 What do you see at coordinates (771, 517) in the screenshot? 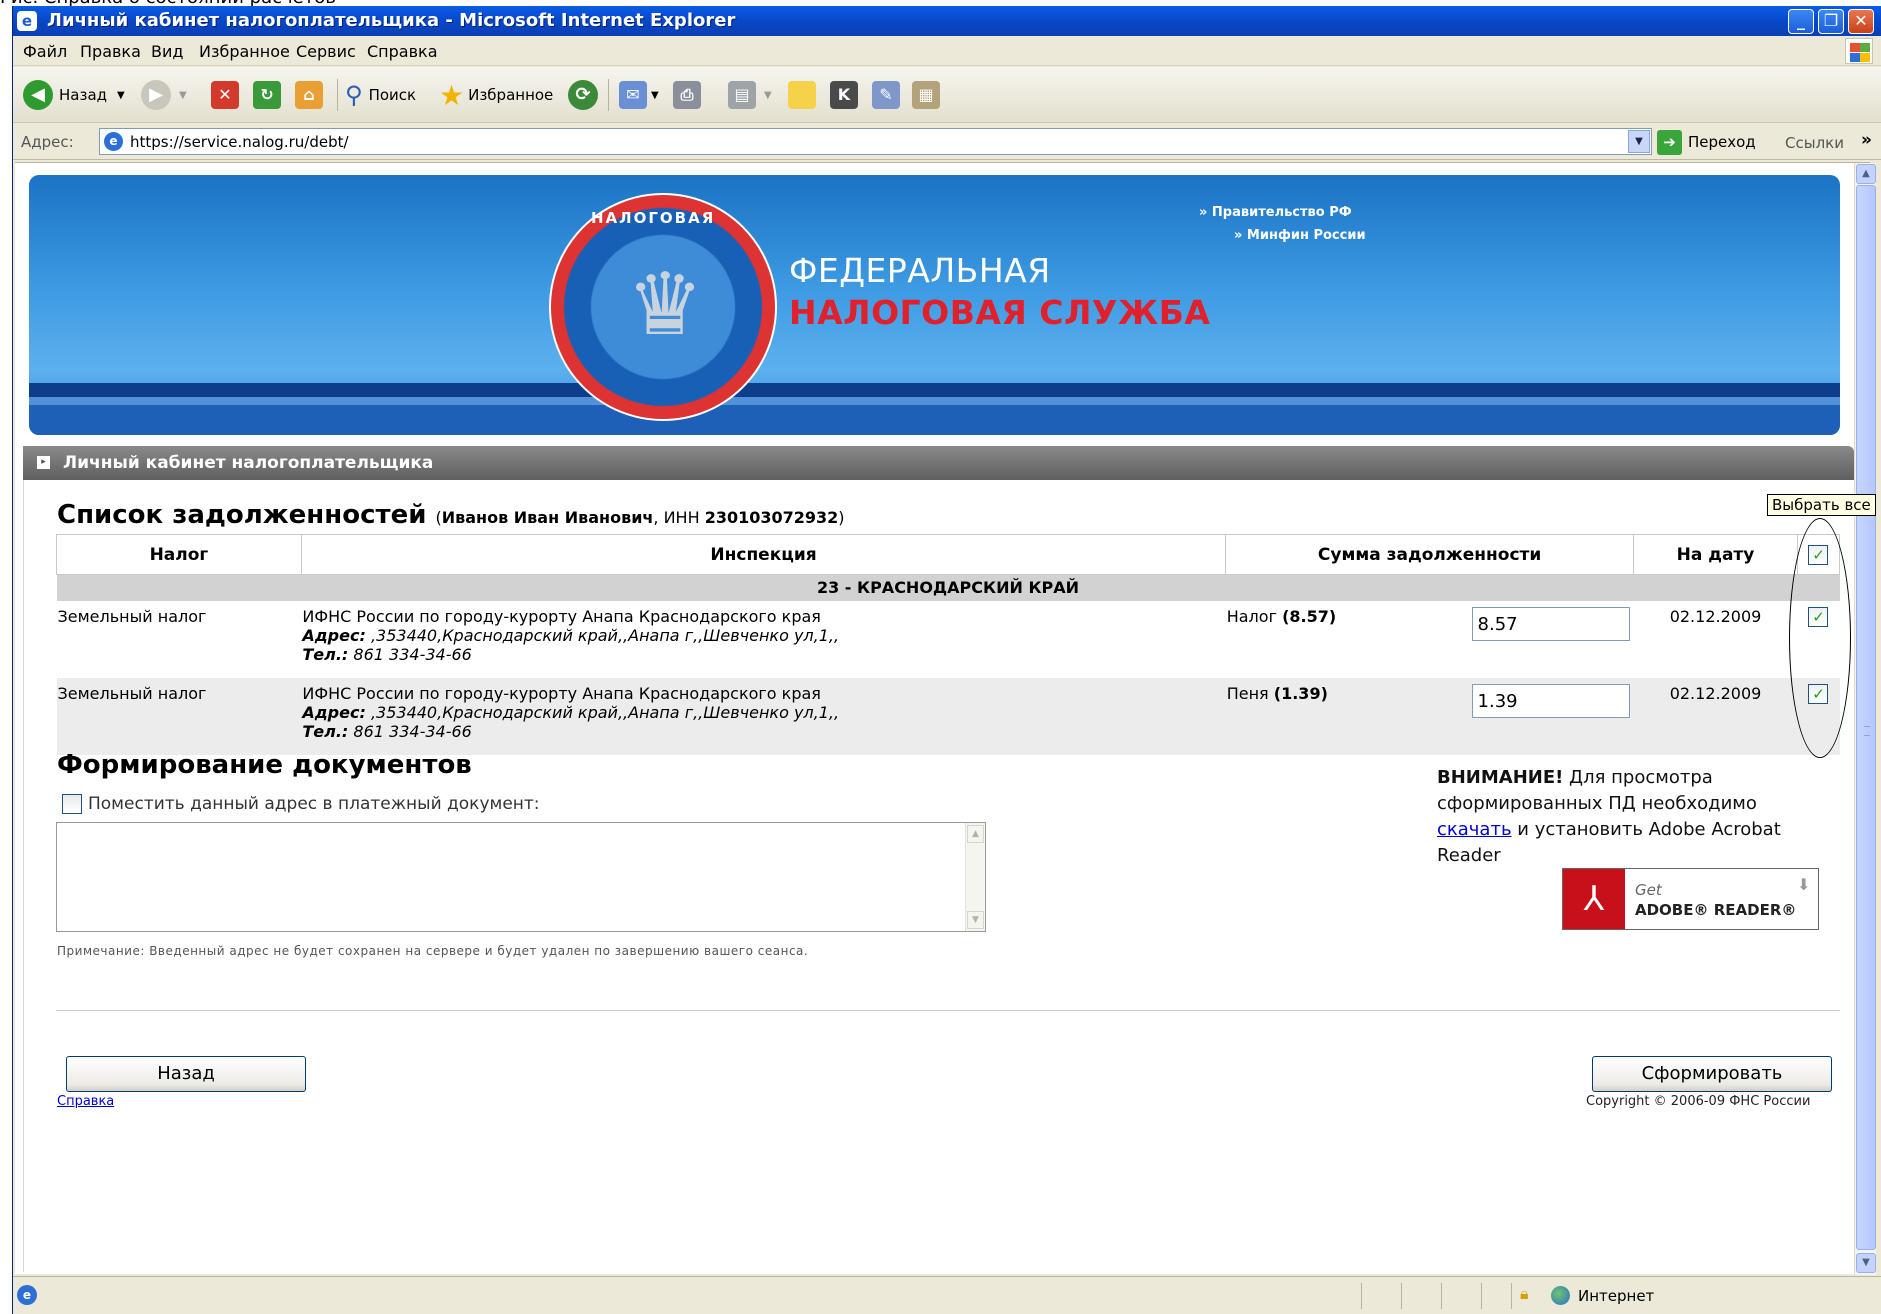
I see `taxpayer-inn: 230103072932` at bounding box center [771, 517].